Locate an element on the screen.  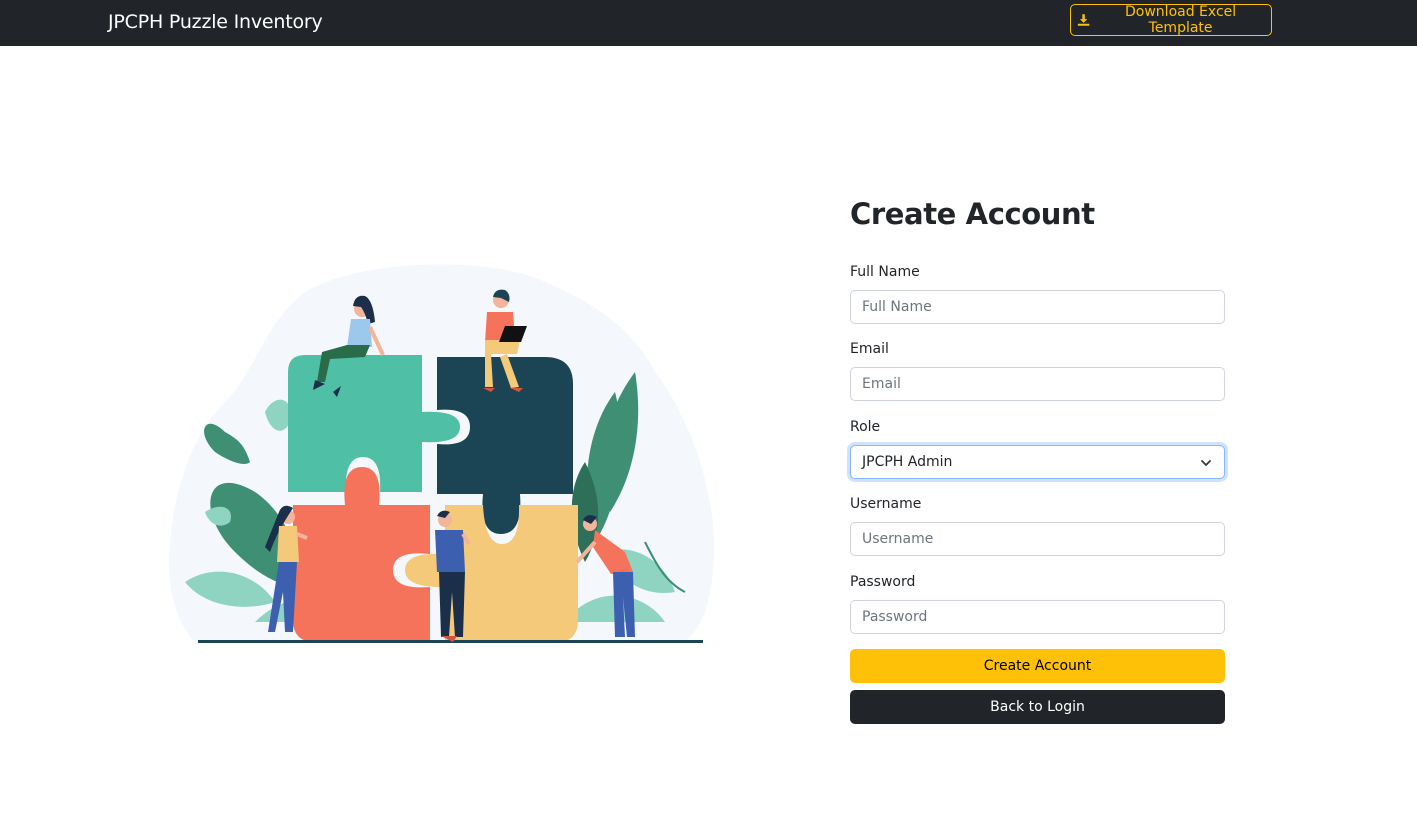
page-title: Create Account is located at coordinates (972, 214).